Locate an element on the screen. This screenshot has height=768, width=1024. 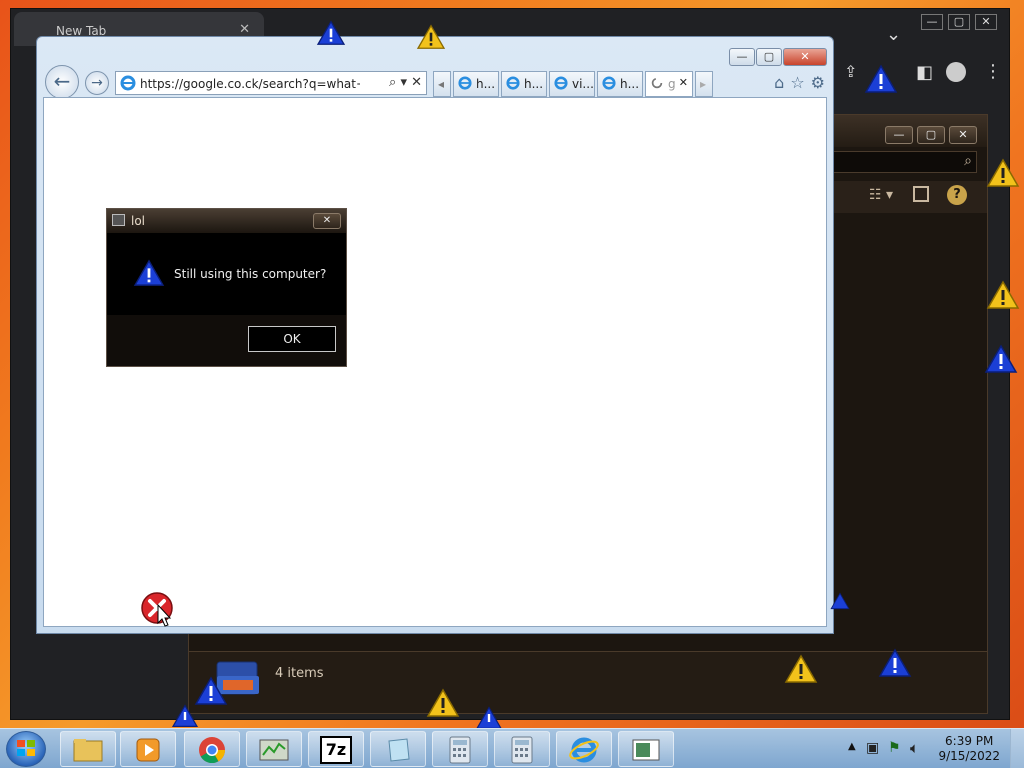
new-tab-icon: ▸ is located at coordinates (704, 84).